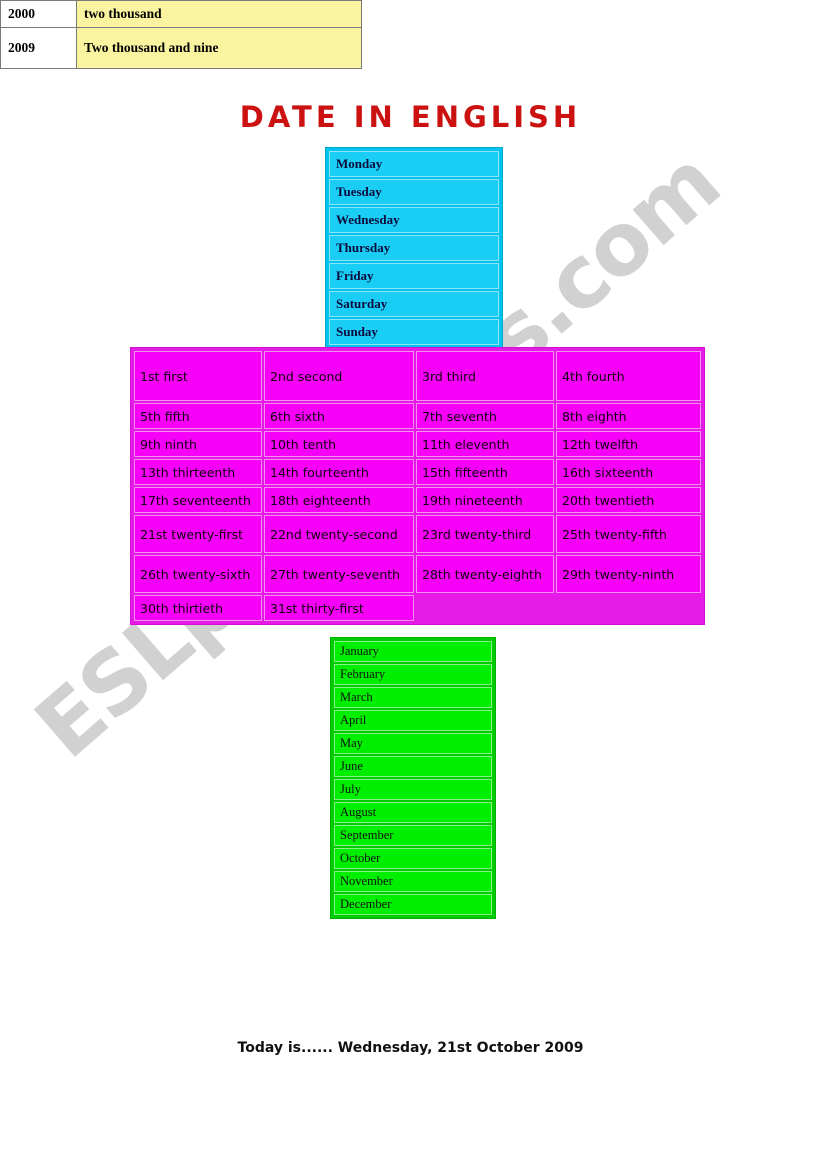 The height and width of the screenshot is (1169, 821). What do you see at coordinates (198, 534) in the screenshot?
I see `ordinal-cell: 21st twenty-first` at bounding box center [198, 534].